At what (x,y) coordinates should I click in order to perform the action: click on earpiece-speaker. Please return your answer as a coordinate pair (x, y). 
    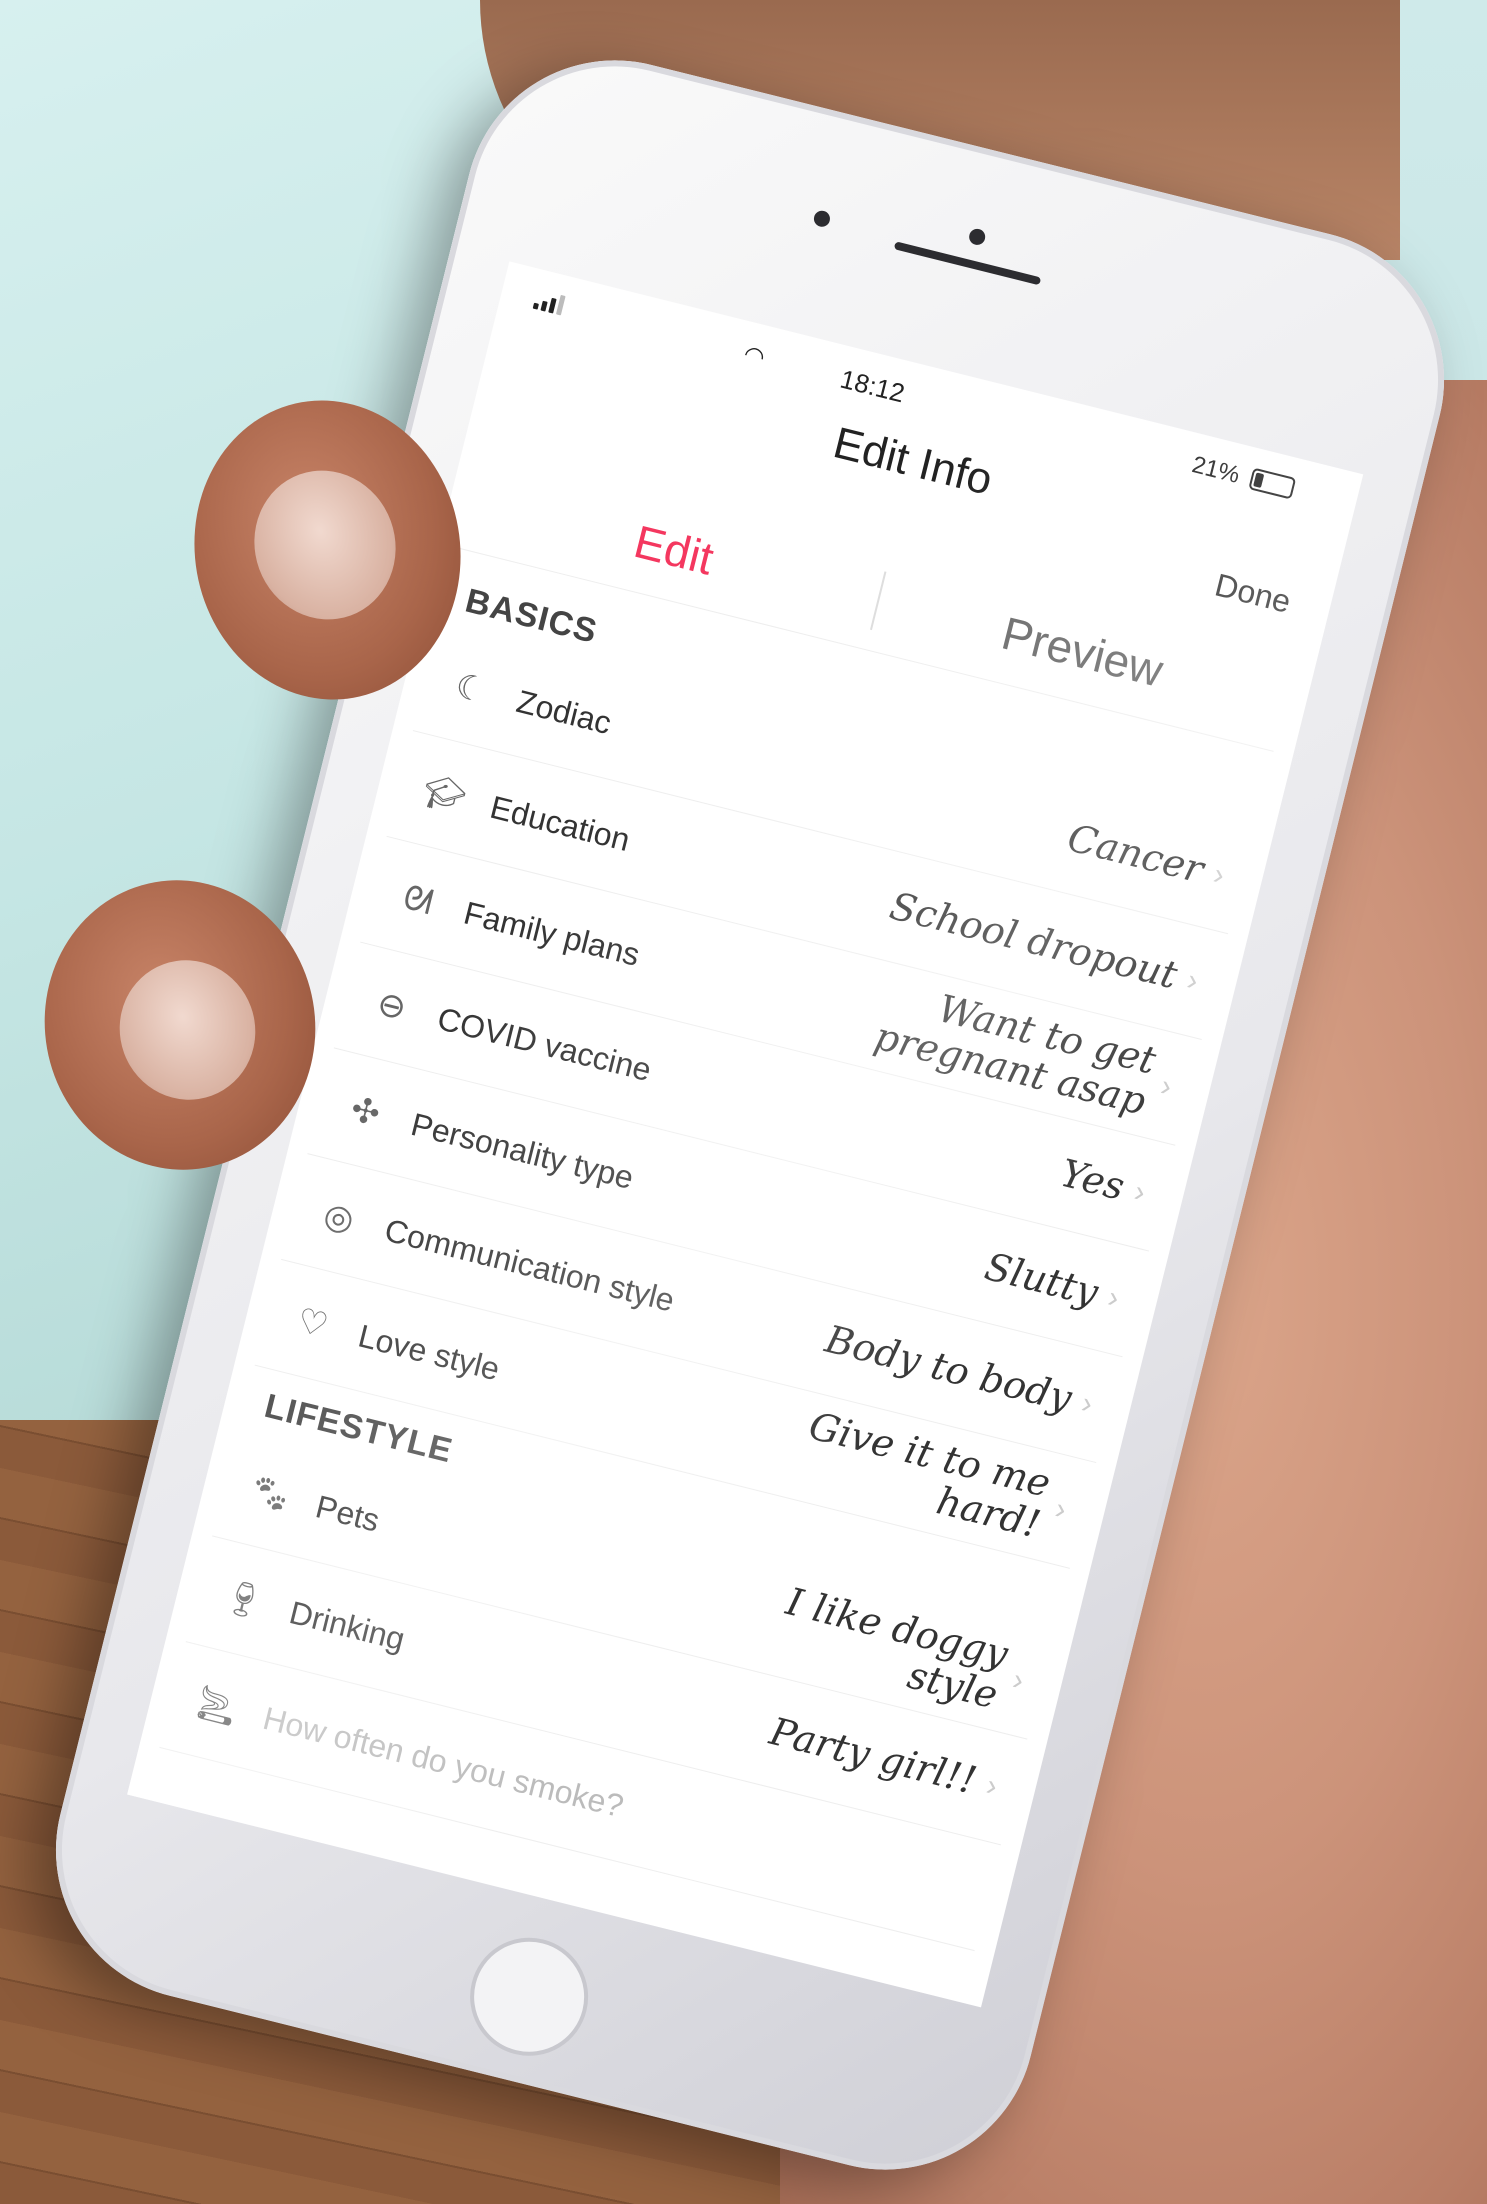
    Looking at the image, I should click on (967, 263).